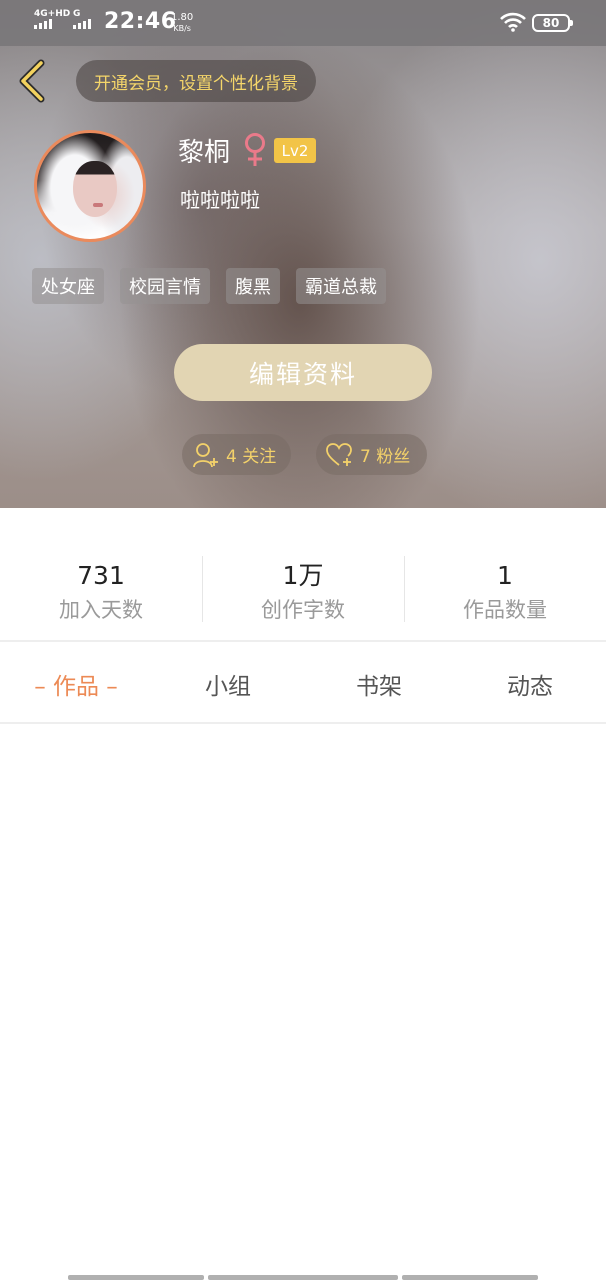  I want to click on network-type: 4G+HD, so click(52, 14).